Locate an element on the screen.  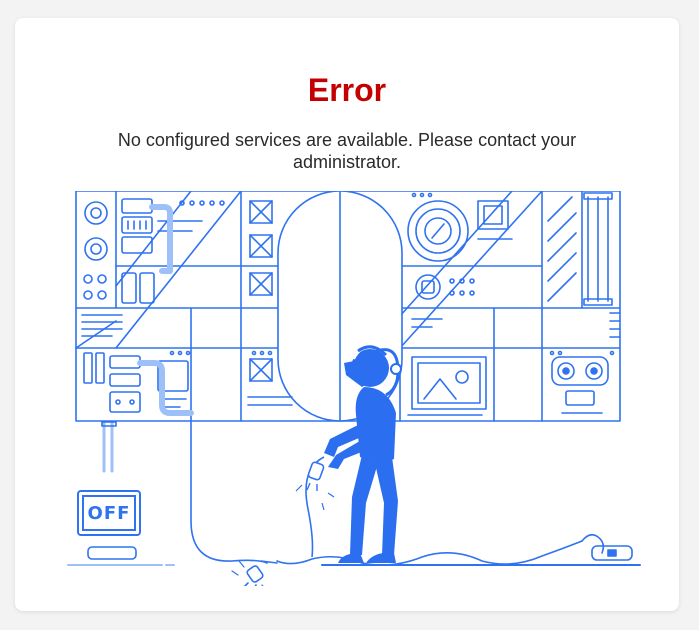
cable-left is located at coordinates (229, 492).